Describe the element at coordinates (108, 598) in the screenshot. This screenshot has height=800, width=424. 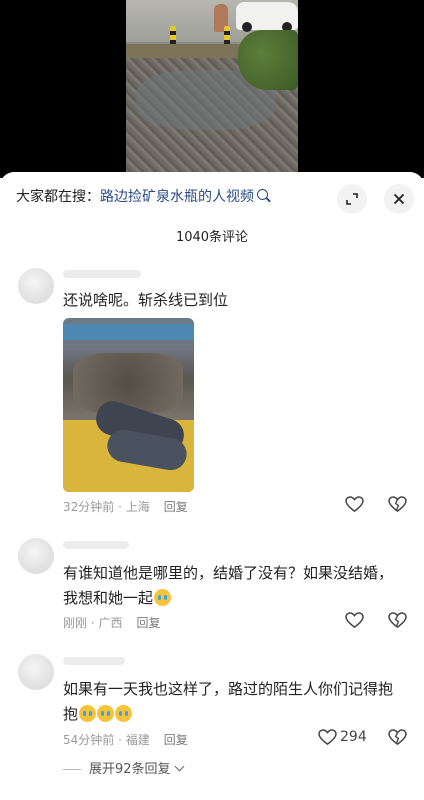
I see `comment-text-line: 我想和她一起` at that location.